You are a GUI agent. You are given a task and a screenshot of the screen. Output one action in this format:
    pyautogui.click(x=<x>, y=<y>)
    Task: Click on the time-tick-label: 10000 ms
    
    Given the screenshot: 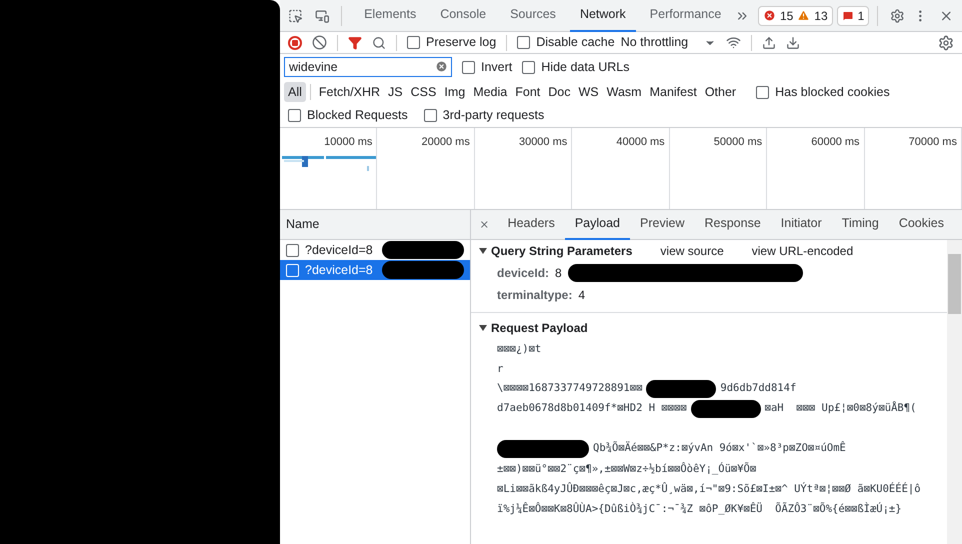 What is the action you would take?
    pyautogui.click(x=348, y=142)
    